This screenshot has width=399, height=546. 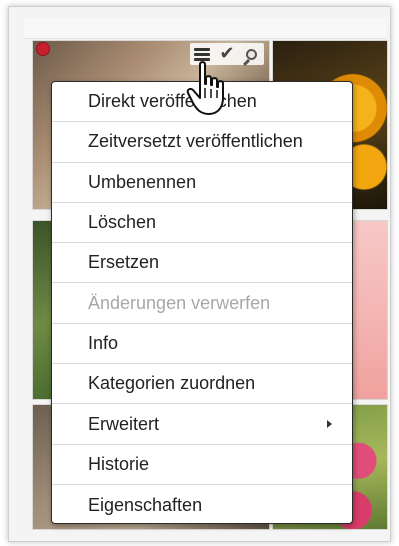 What do you see at coordinates (202, 223) in the screenshot?
I see `menu-item-loeschen: Löschen` at bounding box center [202, 223].